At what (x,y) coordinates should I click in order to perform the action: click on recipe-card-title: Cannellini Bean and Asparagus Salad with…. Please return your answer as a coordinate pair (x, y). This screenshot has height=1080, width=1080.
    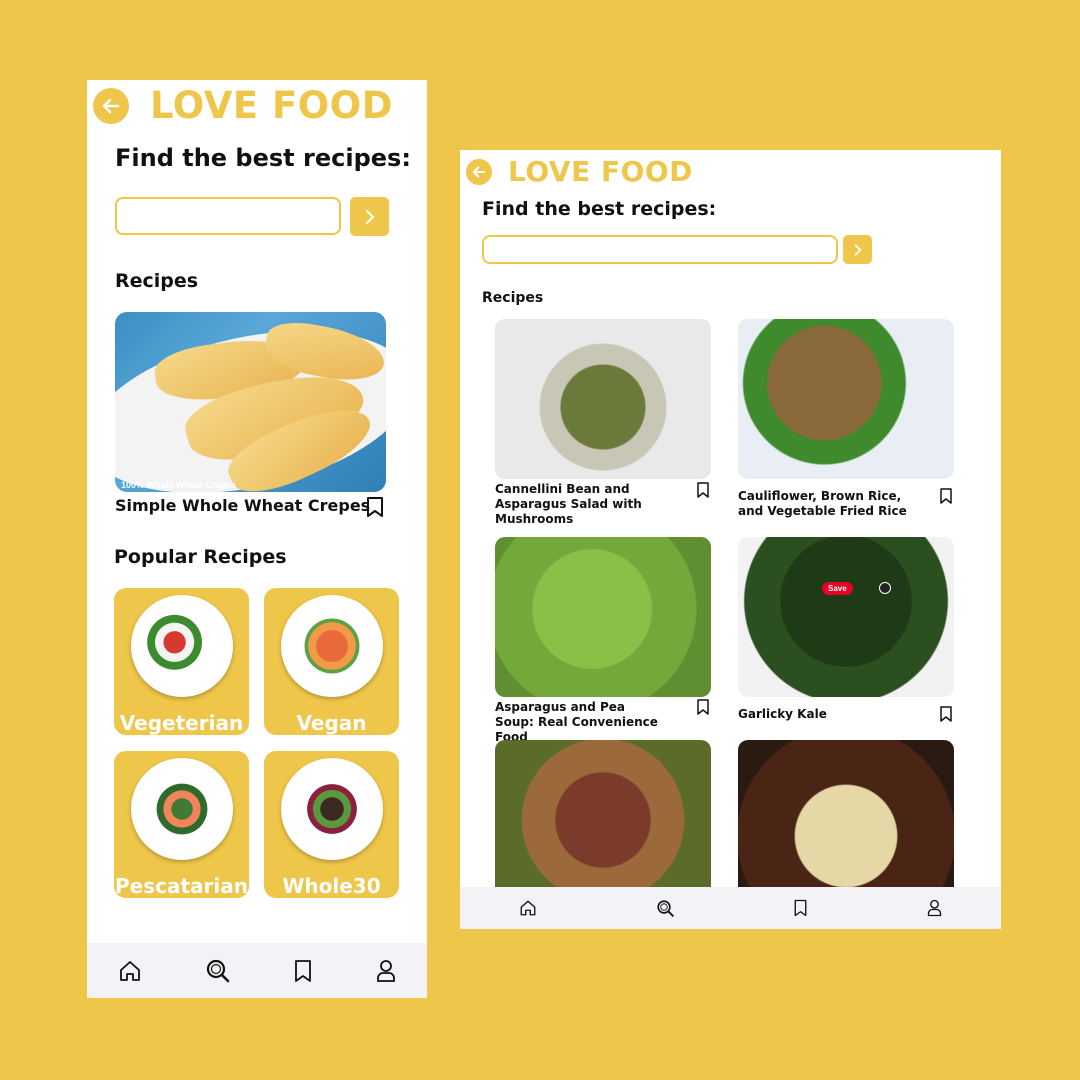
    Looking at the image, I should click on (570, 504).